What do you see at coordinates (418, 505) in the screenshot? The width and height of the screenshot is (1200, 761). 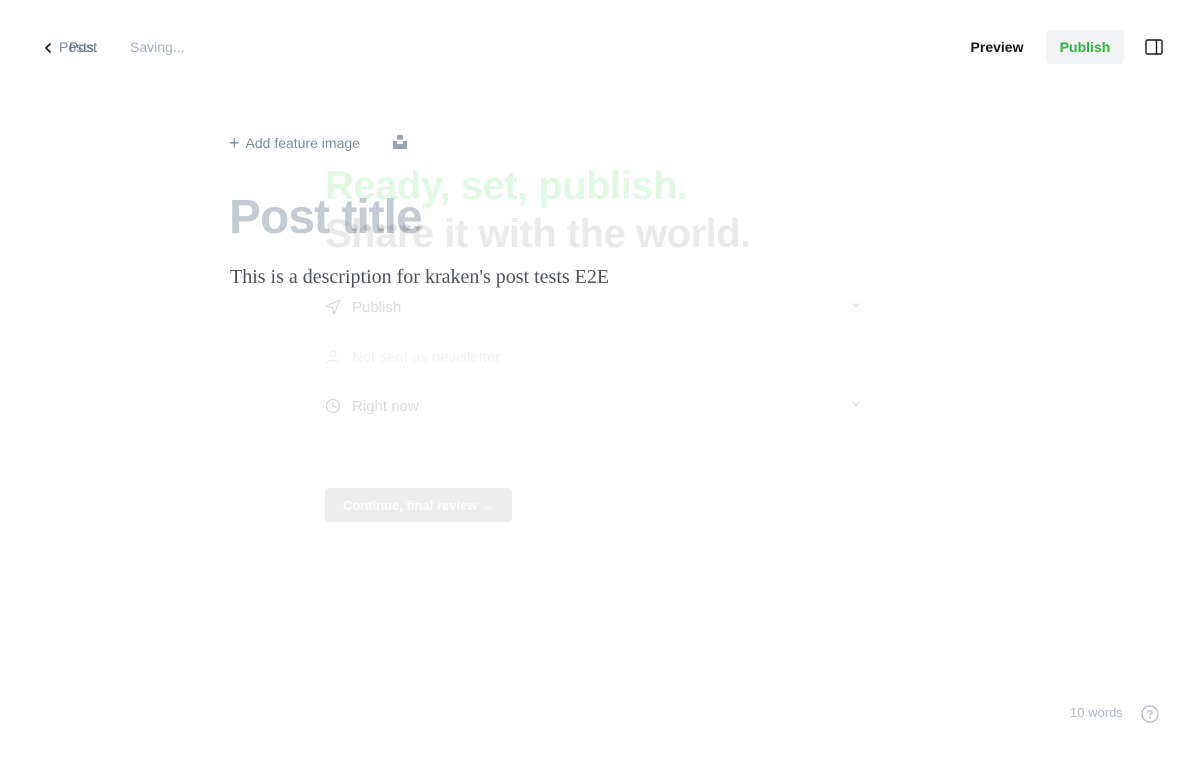 I see `continue-final-review-button: Continue, final review →` at bounding box center [418, 505].